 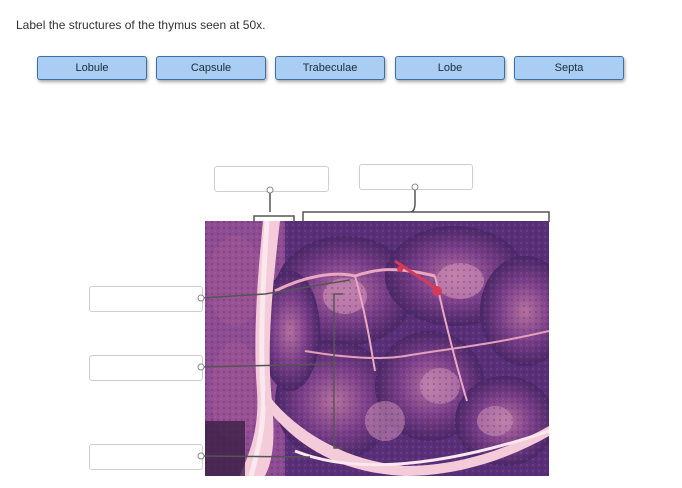 What do you see at coordinates (271, 179) in the screenshot?
I see `drop-target-top-left` at bounding box center [271, 179].